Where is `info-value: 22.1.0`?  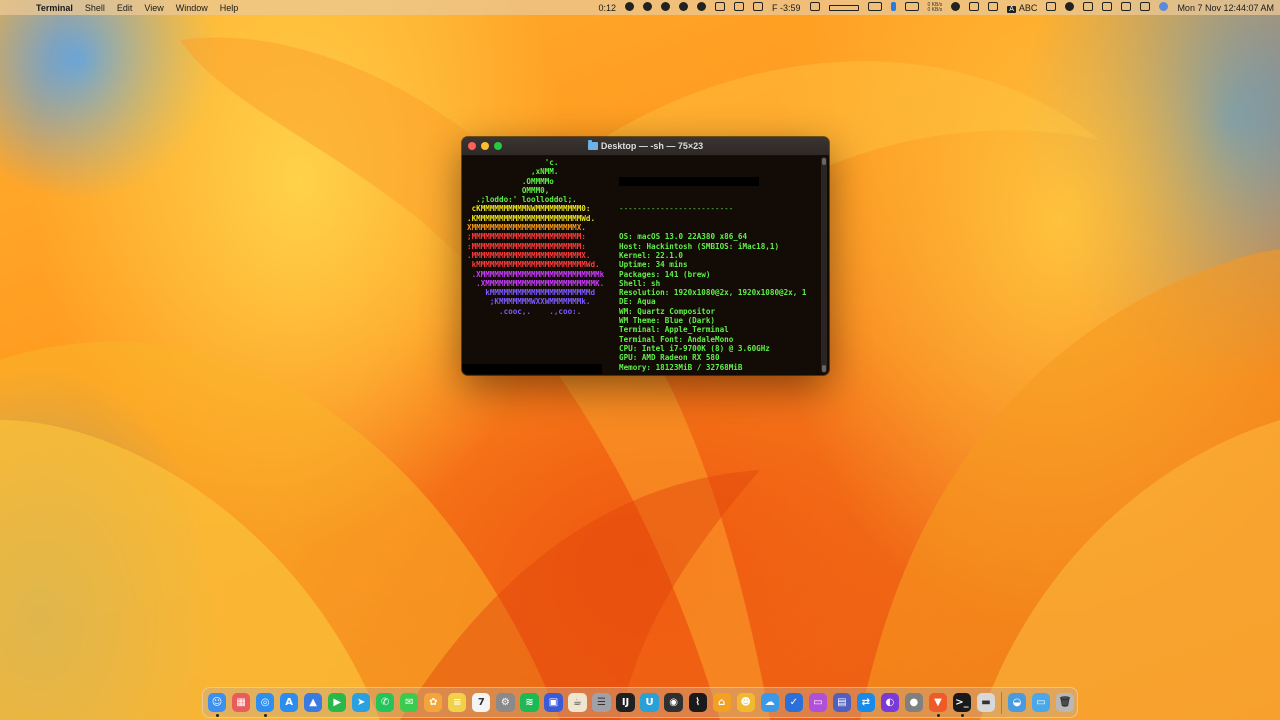 info-value: 22.1.0 is located at coordinates (669, 255).